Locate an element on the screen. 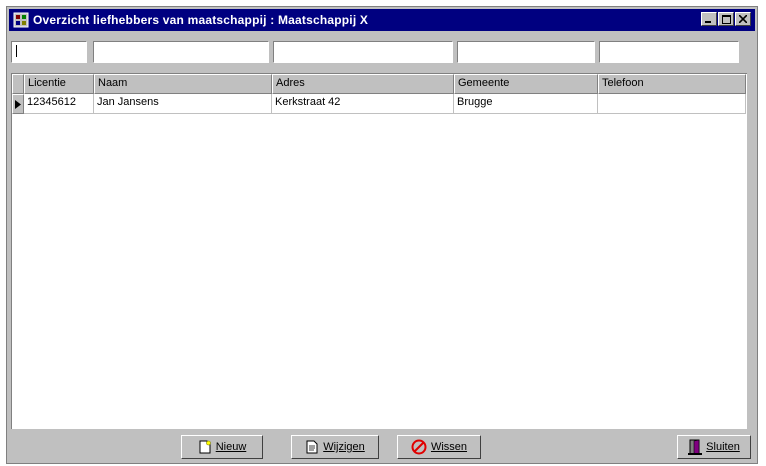 The image size is (766, 466). nieuw-label: Nieuw is located at coordinates (231, 447).